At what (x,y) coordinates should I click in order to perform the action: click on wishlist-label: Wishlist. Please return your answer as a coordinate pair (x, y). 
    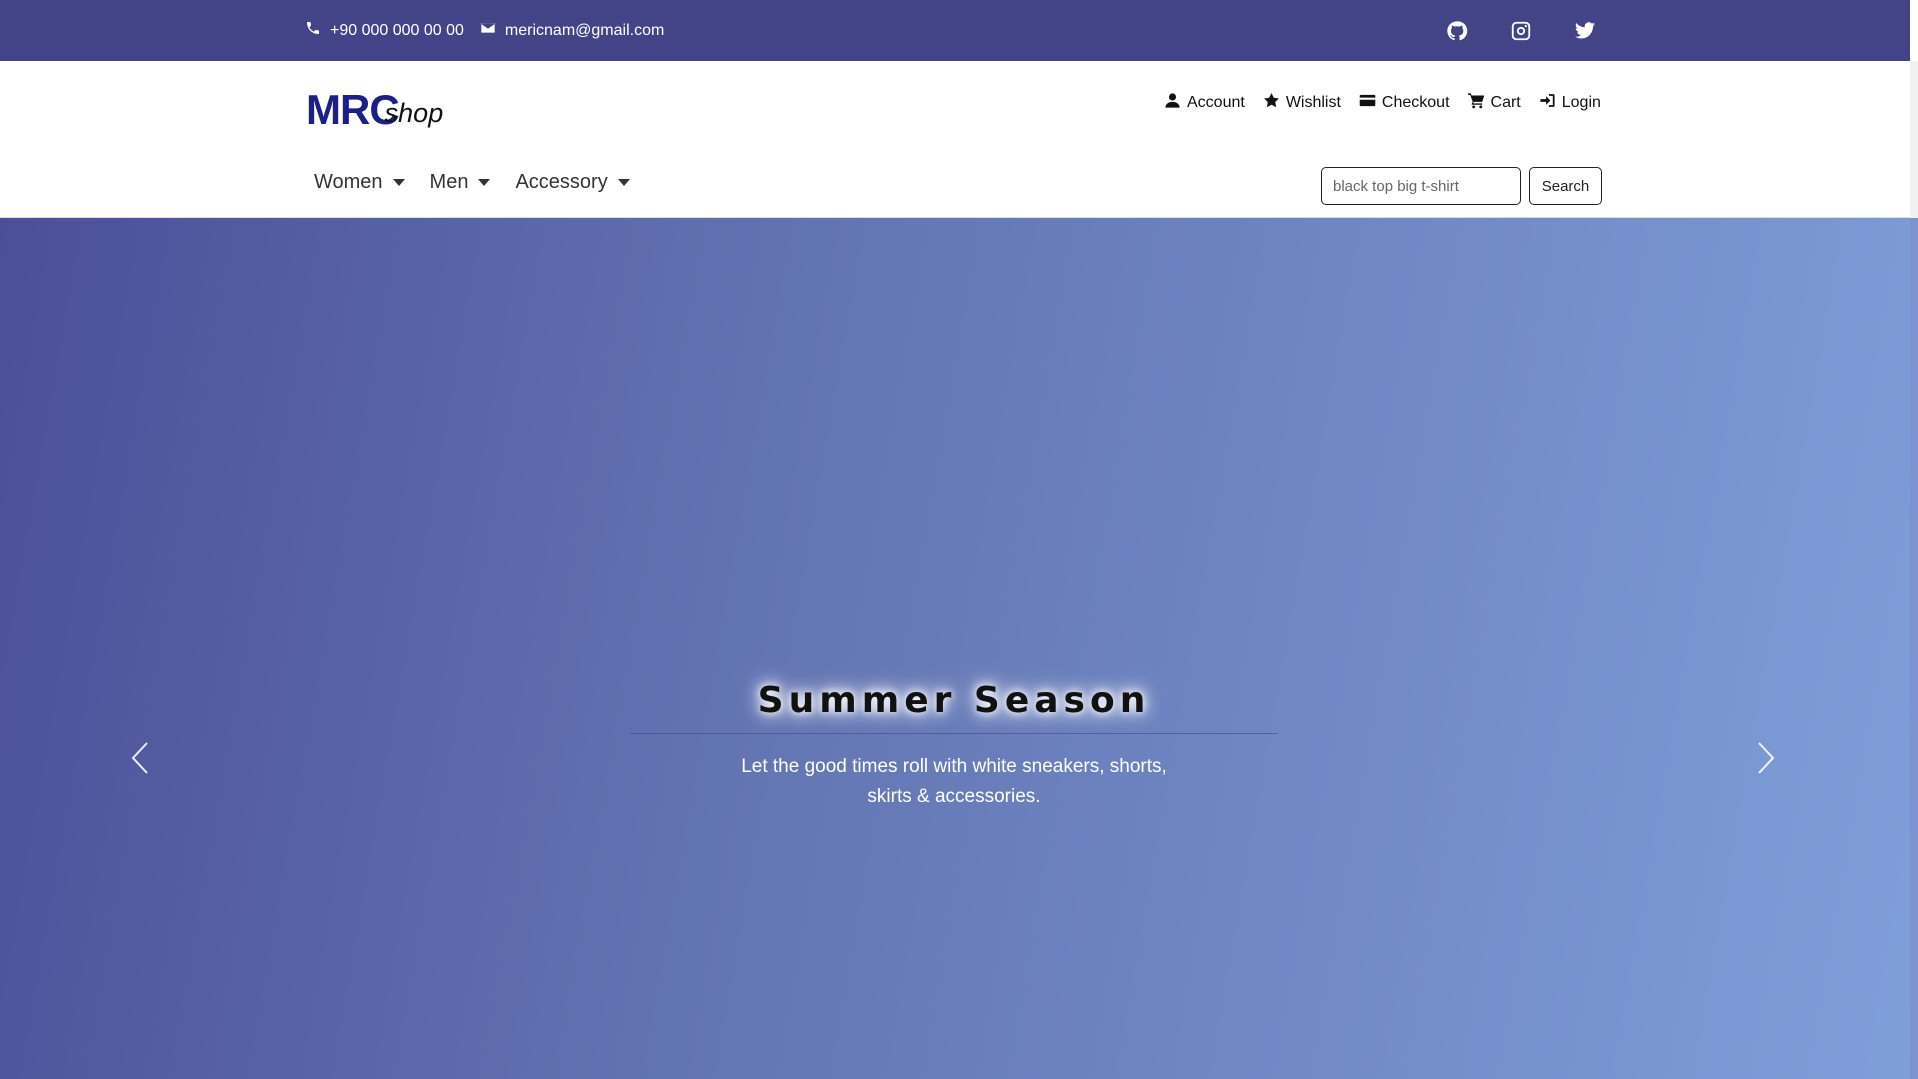
    Looking at the image, I should click on (1313, 102).